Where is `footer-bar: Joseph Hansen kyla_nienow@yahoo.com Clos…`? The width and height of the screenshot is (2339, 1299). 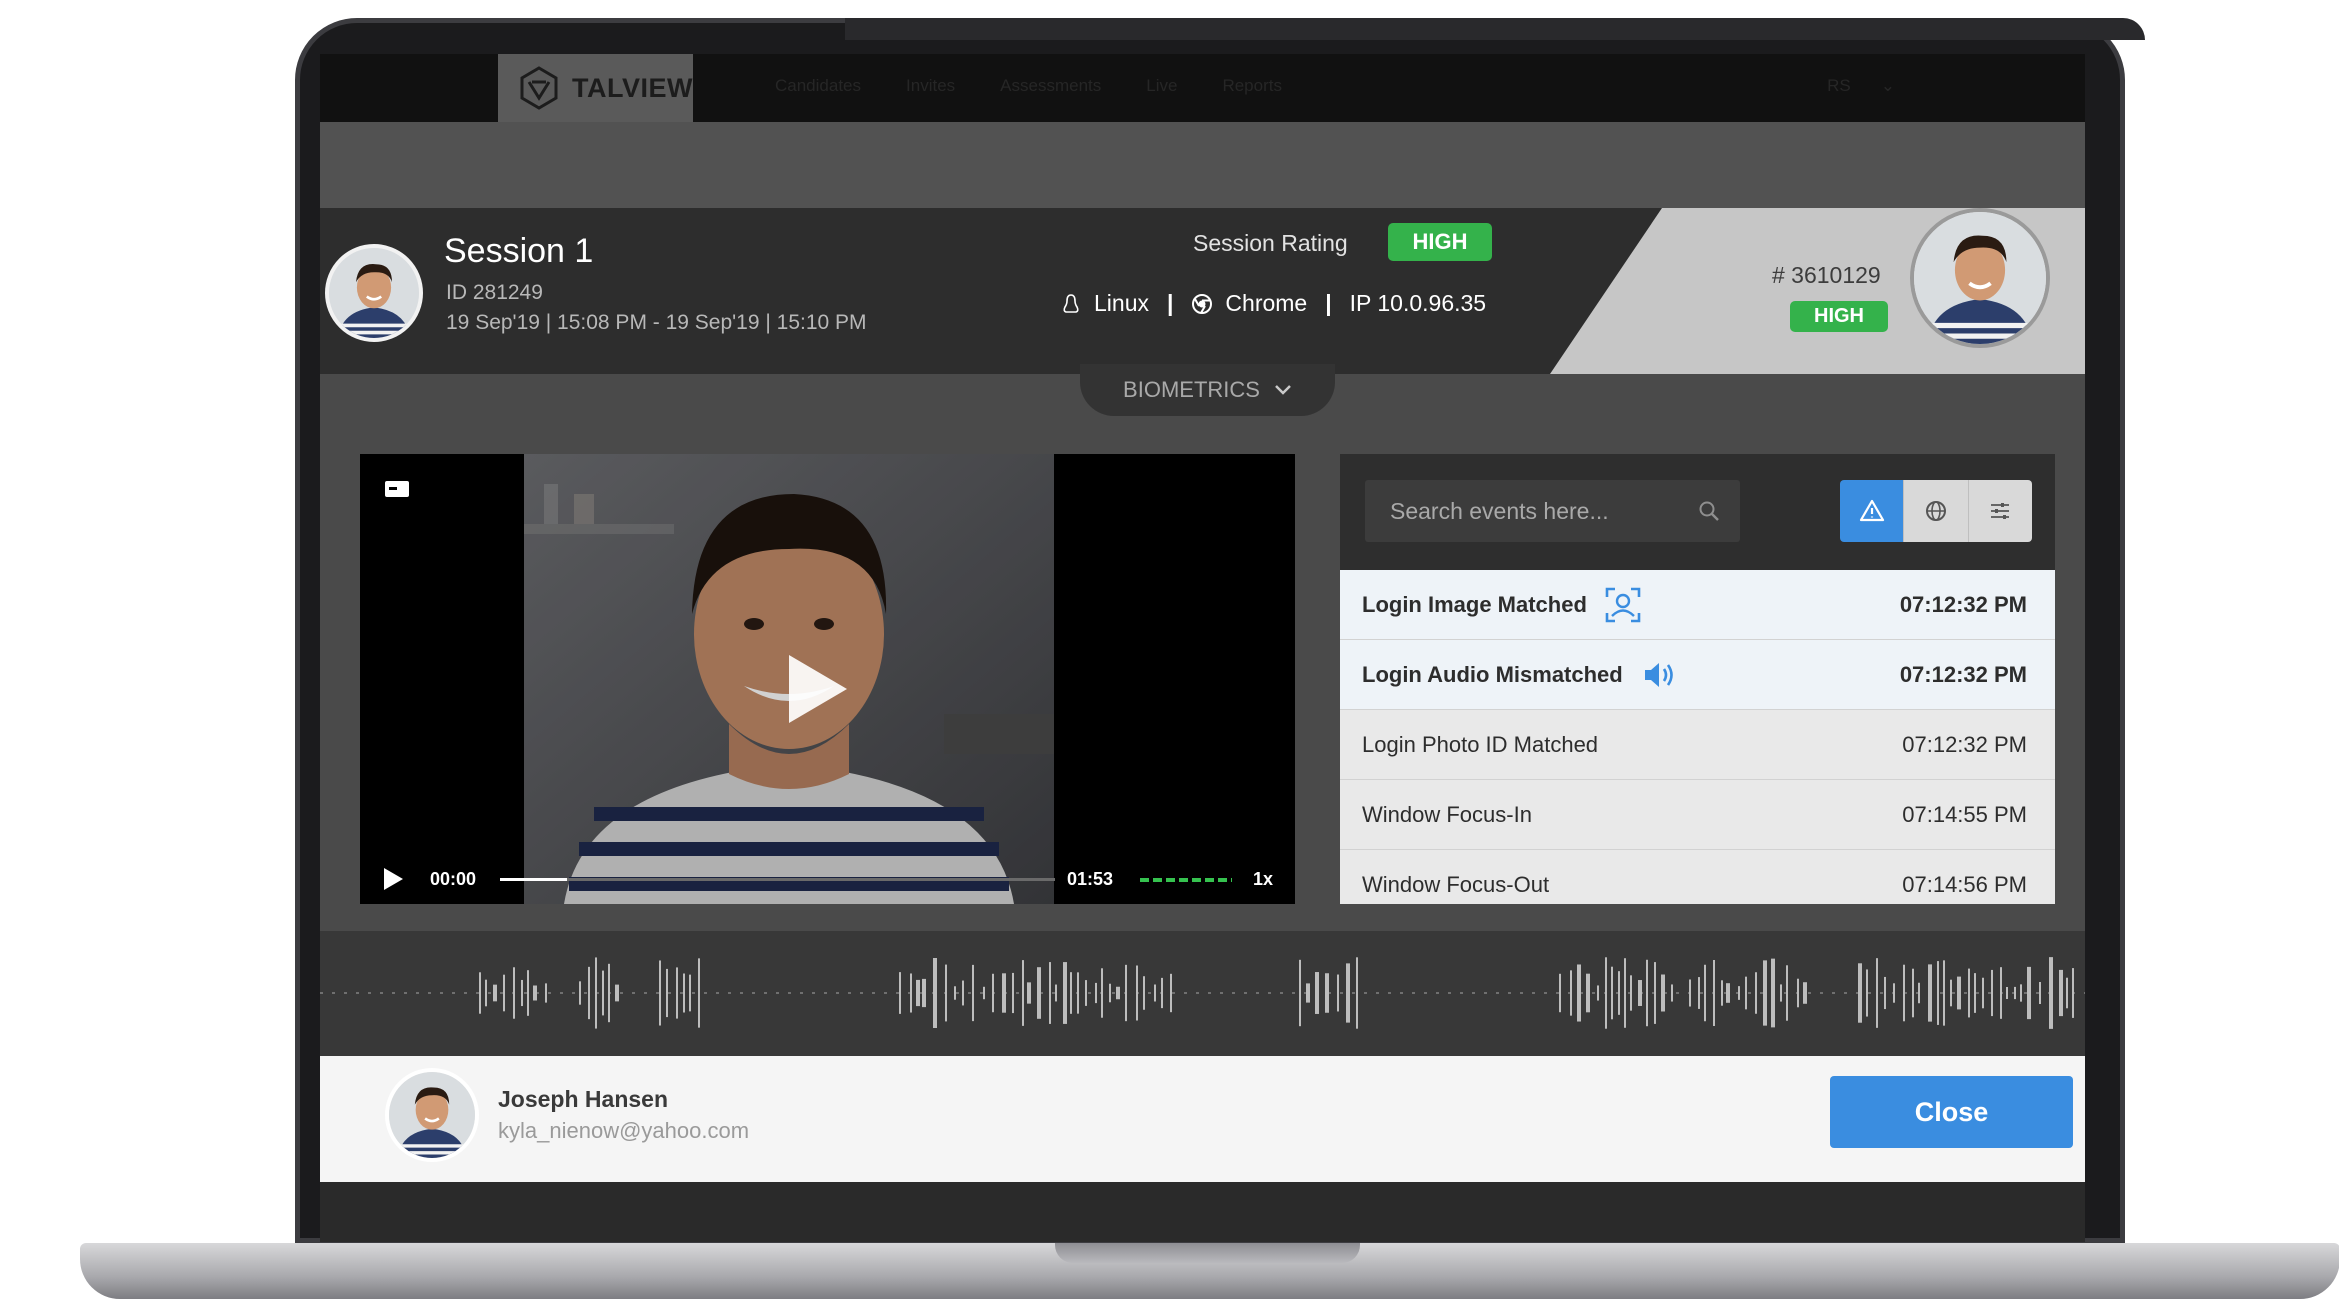
footer-bar: Joseph Hansen kyla_nienow@yahoo.com Clos… is located at coordinates (1202, 1119).